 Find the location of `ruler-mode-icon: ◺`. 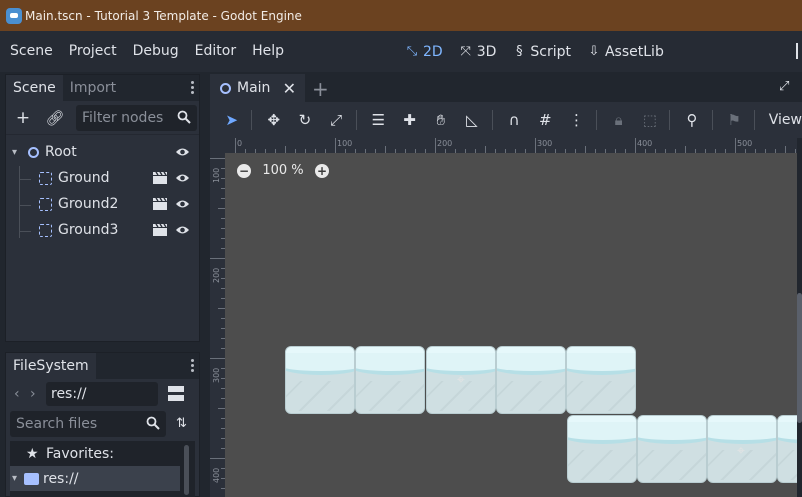

ruler-mode-icon: ◺ is located at coordinates (471, 120).